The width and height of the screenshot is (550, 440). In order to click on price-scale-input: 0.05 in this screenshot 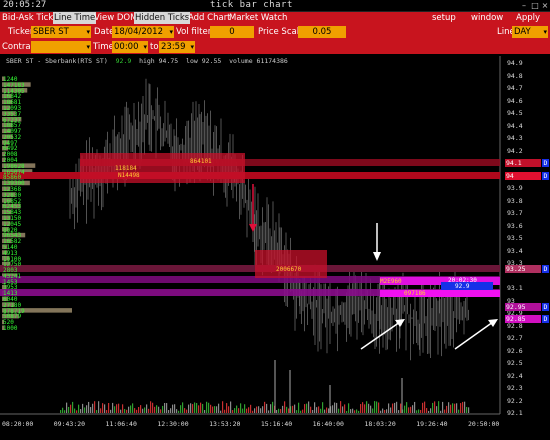, I will do `click(322, 32)`.